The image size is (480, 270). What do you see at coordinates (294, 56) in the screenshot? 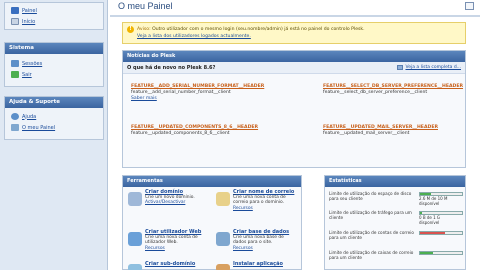
I see `news-header: Notícias do Plesk` at bounding box center [294, 56].